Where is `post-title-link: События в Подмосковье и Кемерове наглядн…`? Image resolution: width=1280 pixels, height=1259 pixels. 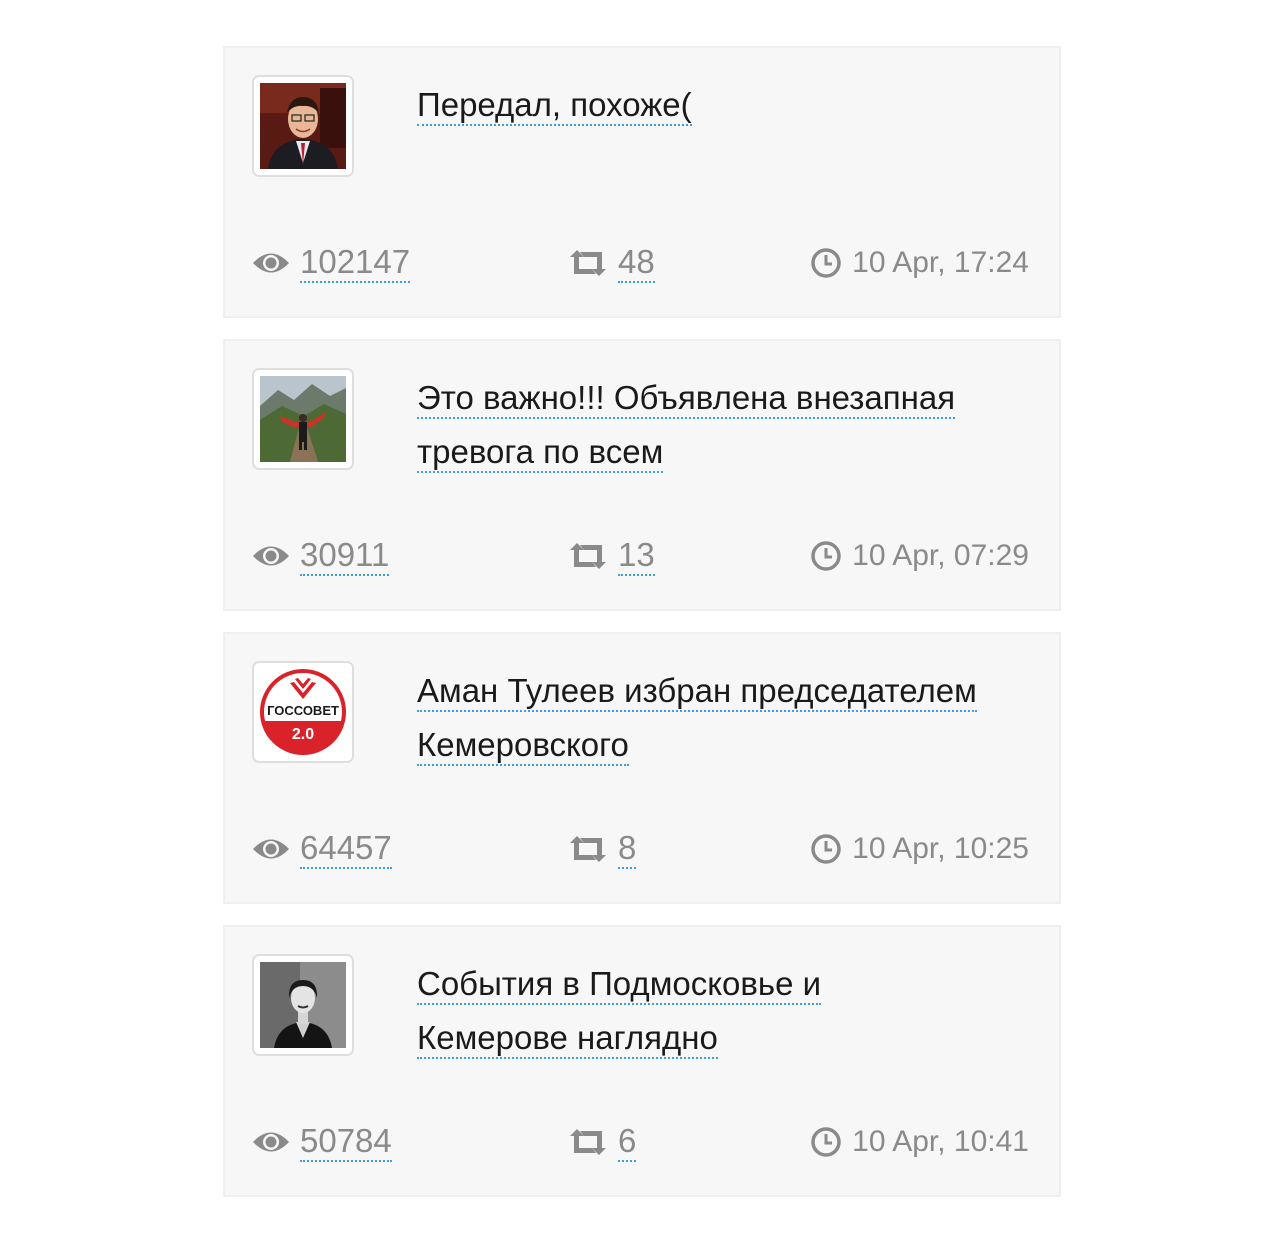 post-title-link: События в Подмосковье и Кемерове наглядн… is located at coordinates (619, 1012).